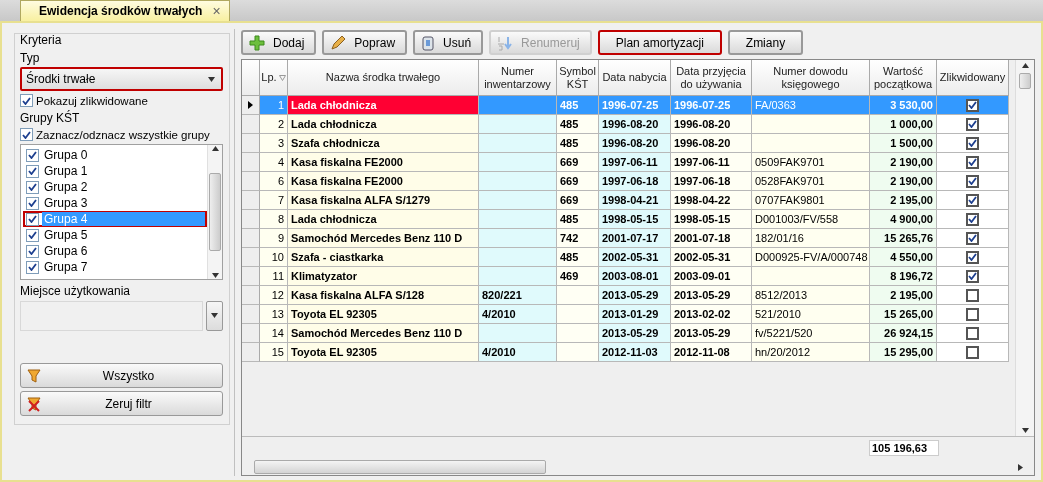 The height and width of the screenshot is (482, 1043). What do you see at coordinates (383, 78) in the screenshot?
I see `column-header: Nazwa środka trwałego` at bounding box center [383, 78].